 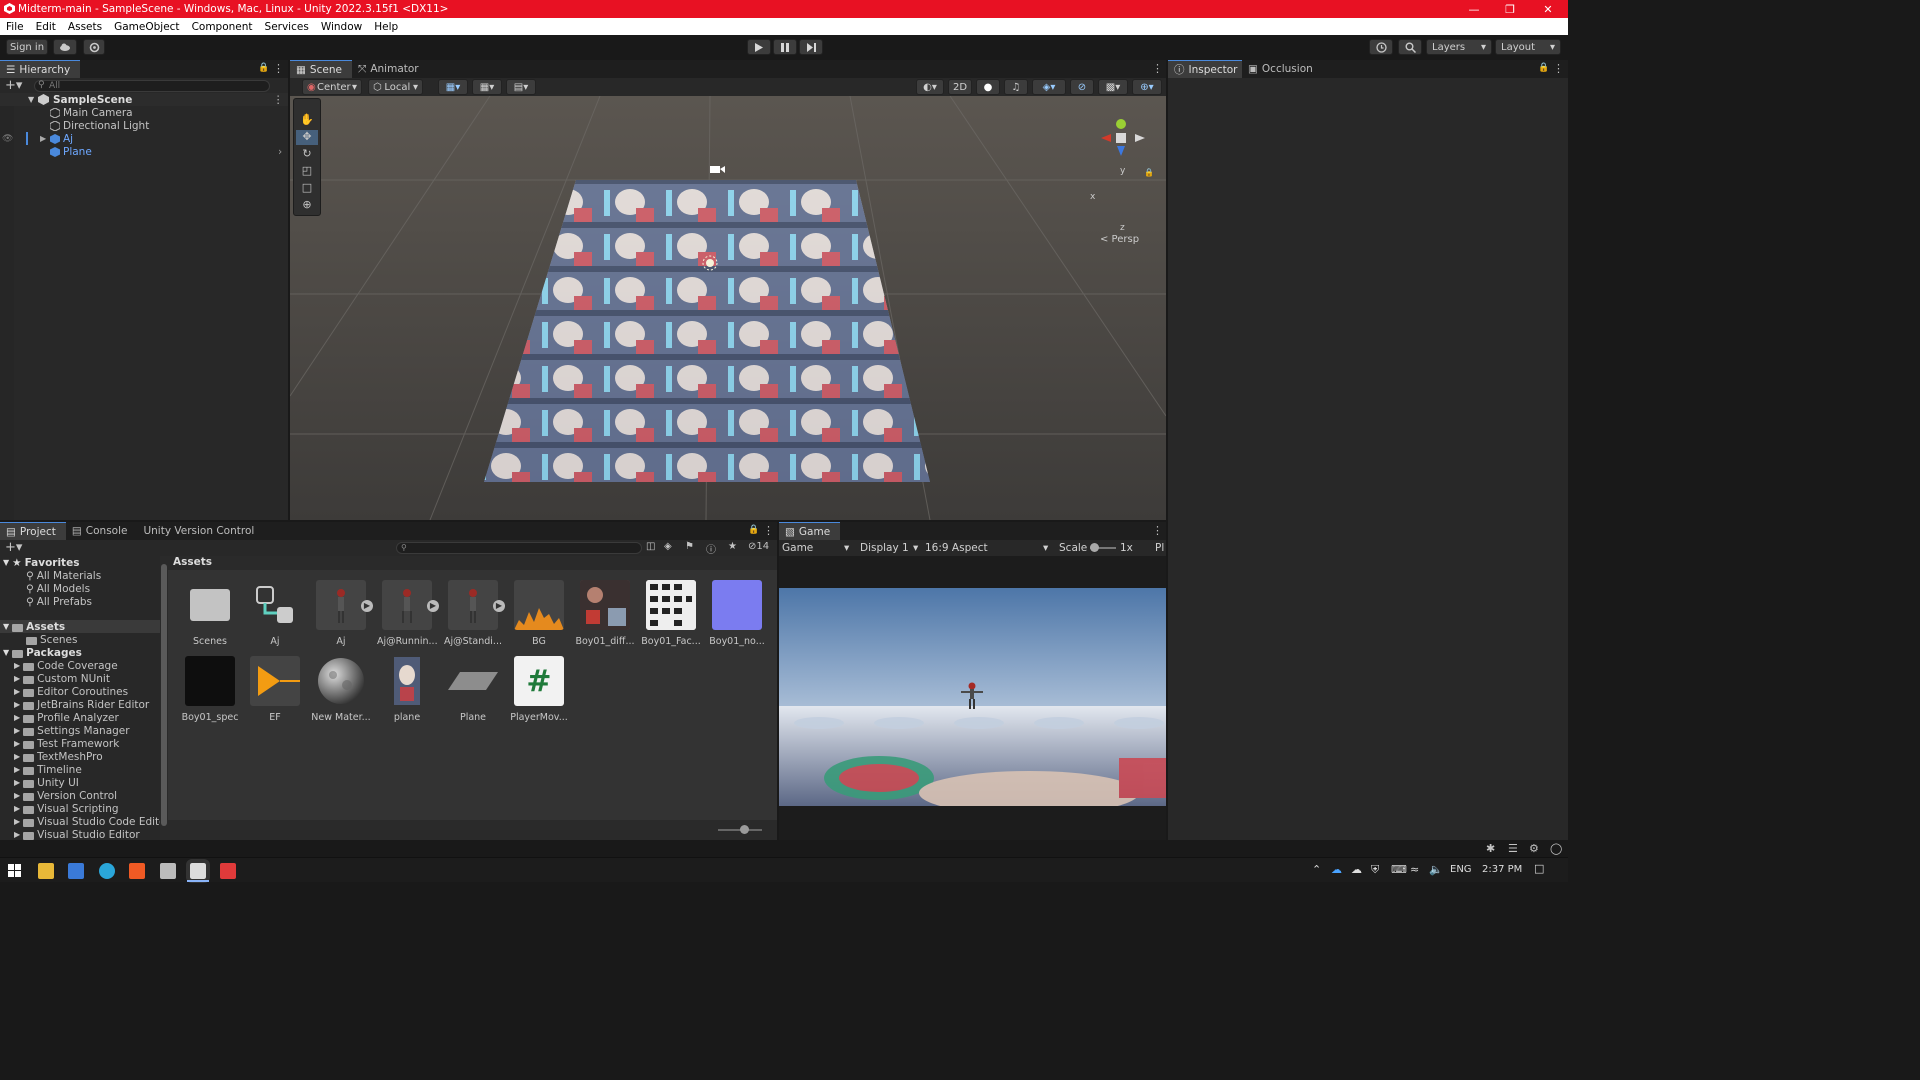 What do you see at coordinates (81, 704) in the screenshot?
I see `tree-item-package: ▶ JetBrains Rider Editor` at bounding box center [81, 704].